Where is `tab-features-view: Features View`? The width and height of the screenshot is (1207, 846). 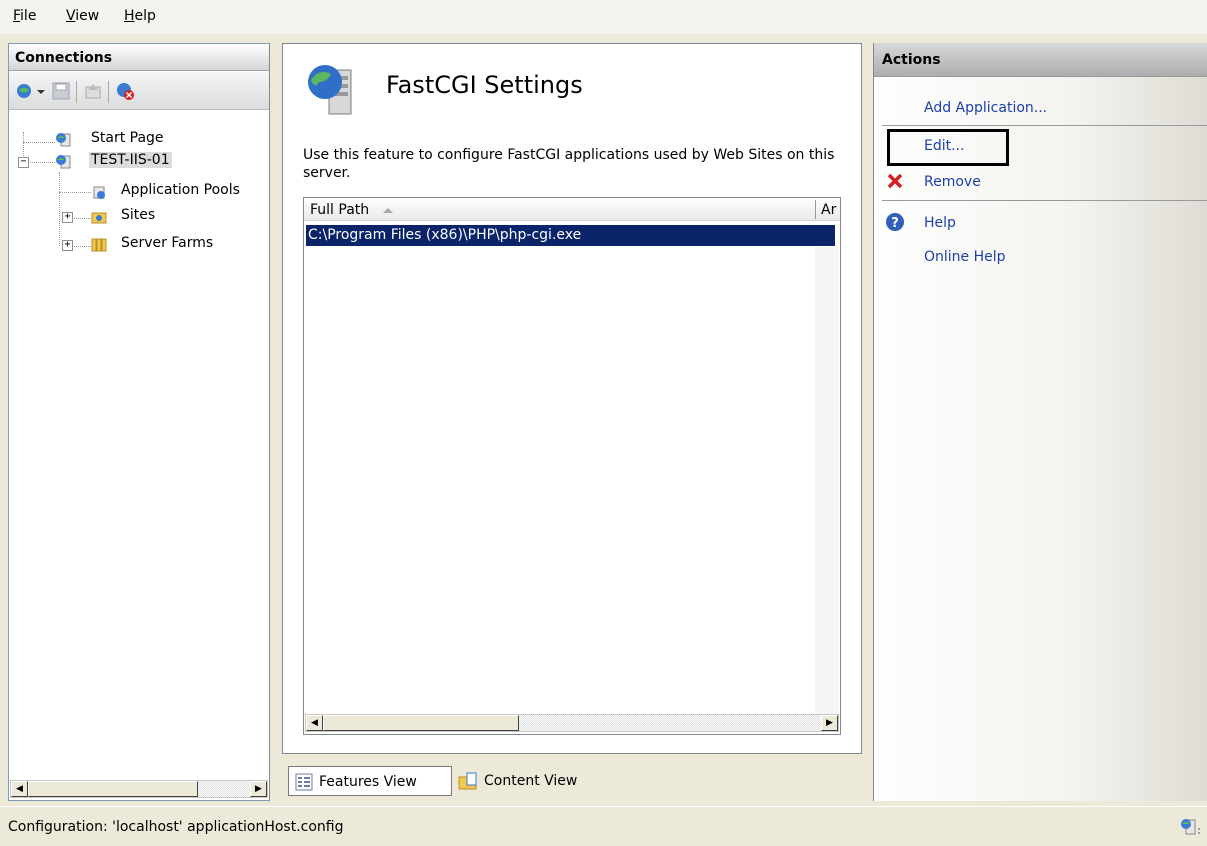
tab-features-view: Features View is located at coordinates (370, 781).